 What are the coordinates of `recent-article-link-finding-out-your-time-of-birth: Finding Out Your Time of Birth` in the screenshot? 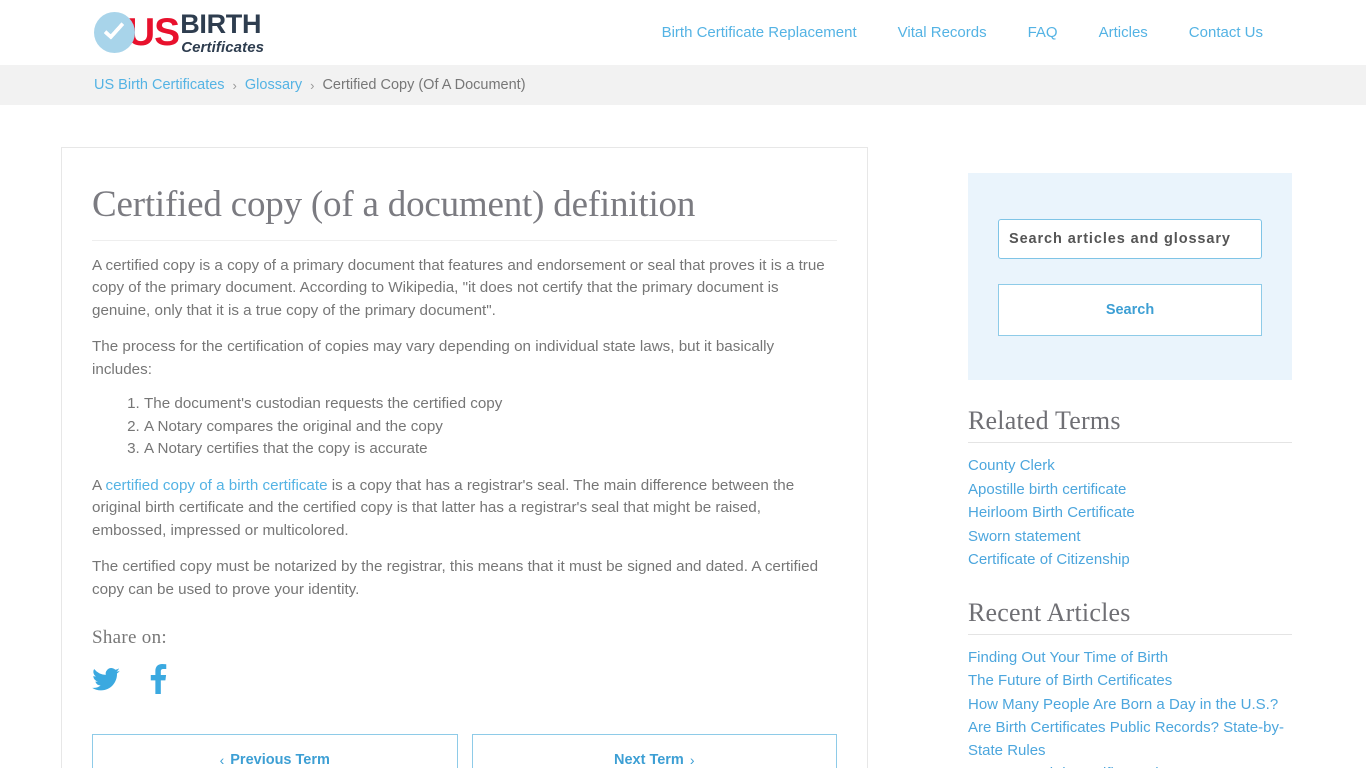 It's located at (1068, 657).